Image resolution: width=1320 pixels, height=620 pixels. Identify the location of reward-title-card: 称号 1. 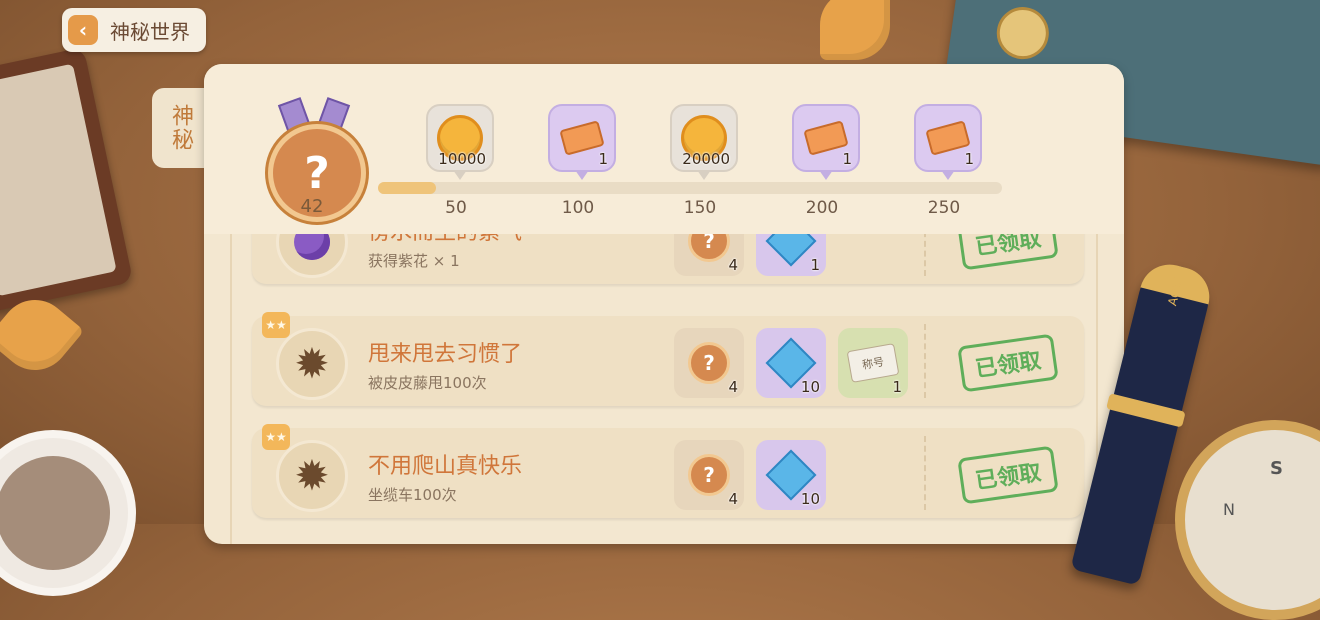
(873, 363).